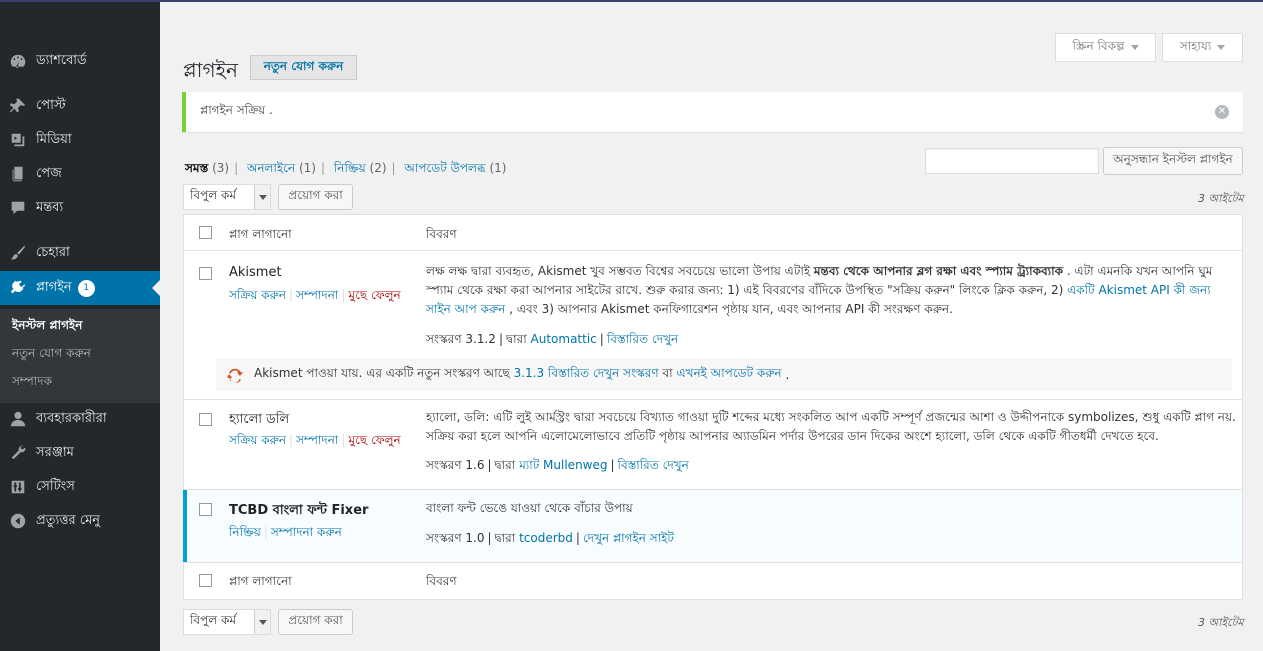 This screenshot has height=651, width=1263. Describe the element at coordinates (47, 327) in the screenshot. I see `submenu-installed-plugins: ইনস্টল প্লাগইন` at that location.